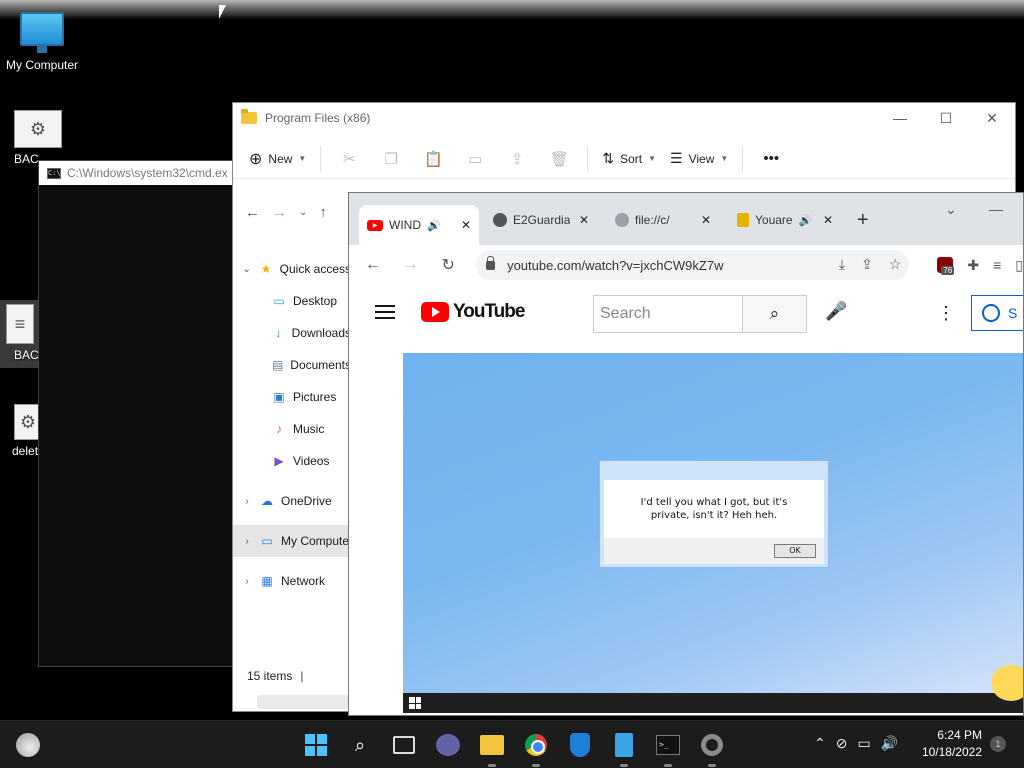 This screenshot has width=1024, height=768. Describe the element at coordinates (448, 745) in the screenshot. I see `teams-chat-icon` at that location.